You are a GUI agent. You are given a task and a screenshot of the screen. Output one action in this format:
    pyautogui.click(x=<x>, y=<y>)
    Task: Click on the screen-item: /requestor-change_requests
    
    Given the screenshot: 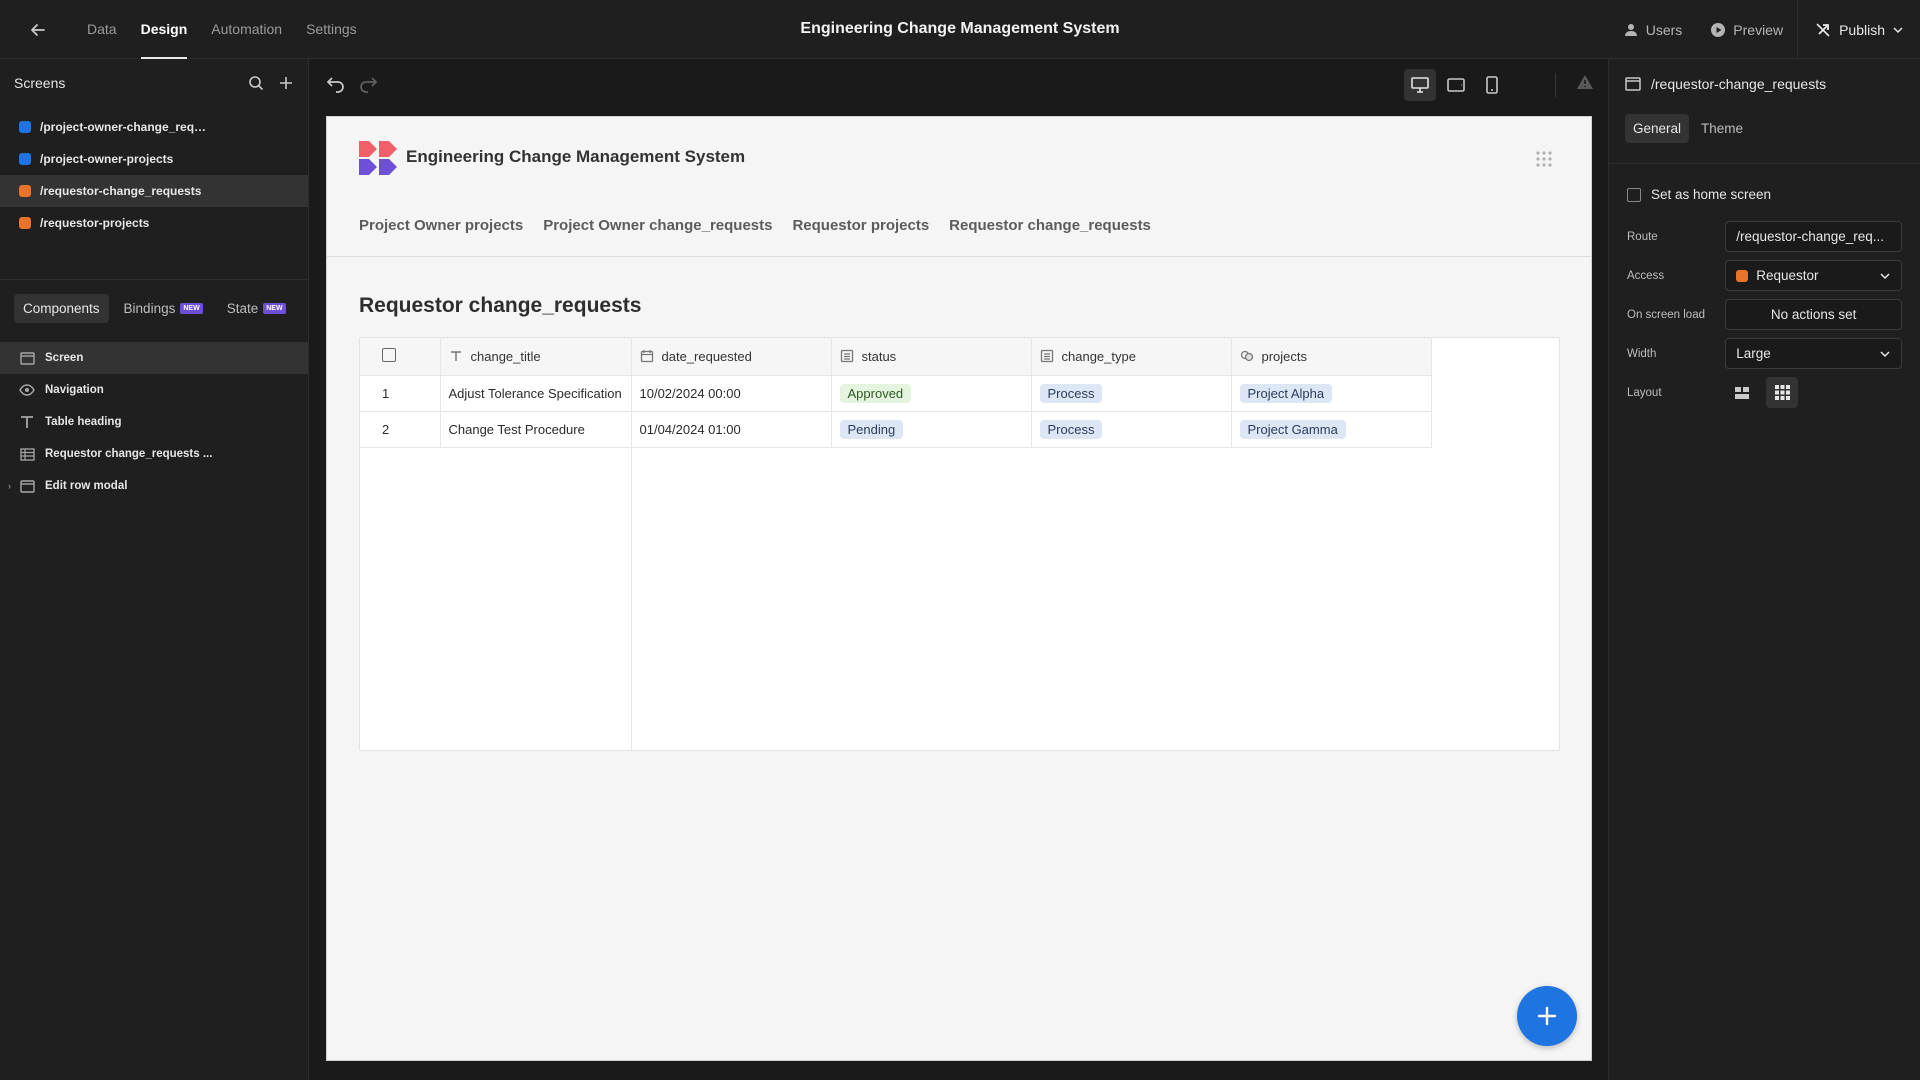 What is the action you would take?
    pyautogui.click(x=154, y=191)
    